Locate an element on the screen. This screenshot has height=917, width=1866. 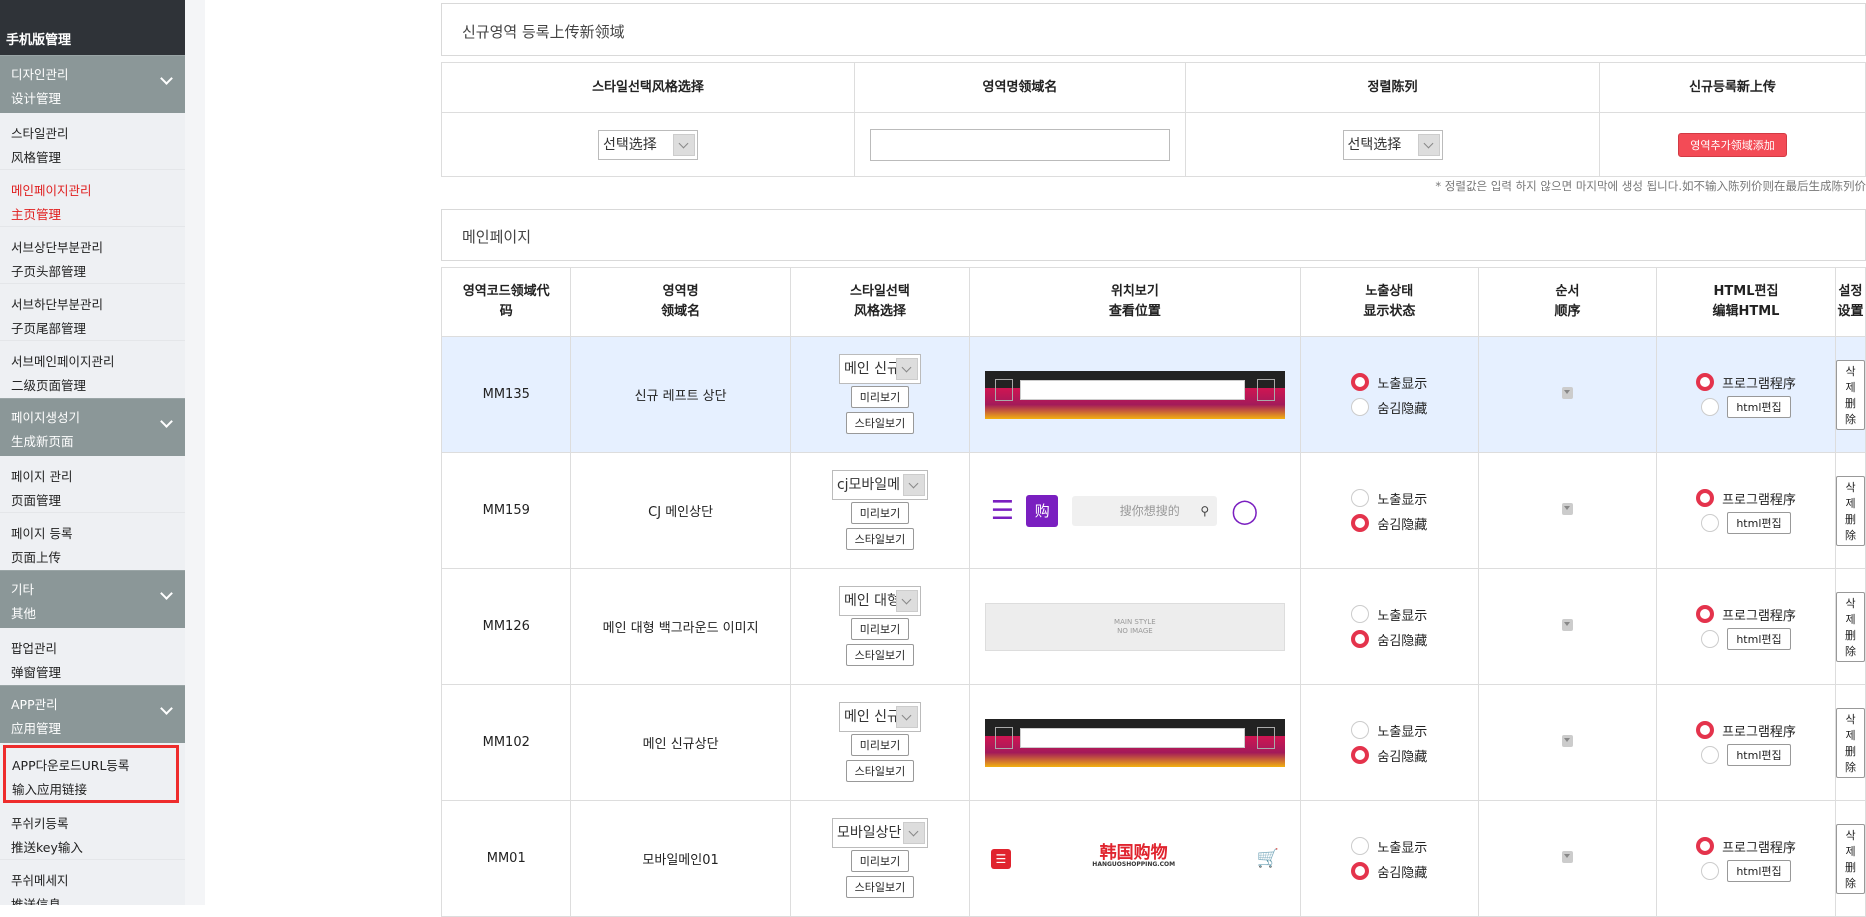
sidebar-item-page-manage: 페이지 관리 页面管理 is located at coordinates (92, 484).